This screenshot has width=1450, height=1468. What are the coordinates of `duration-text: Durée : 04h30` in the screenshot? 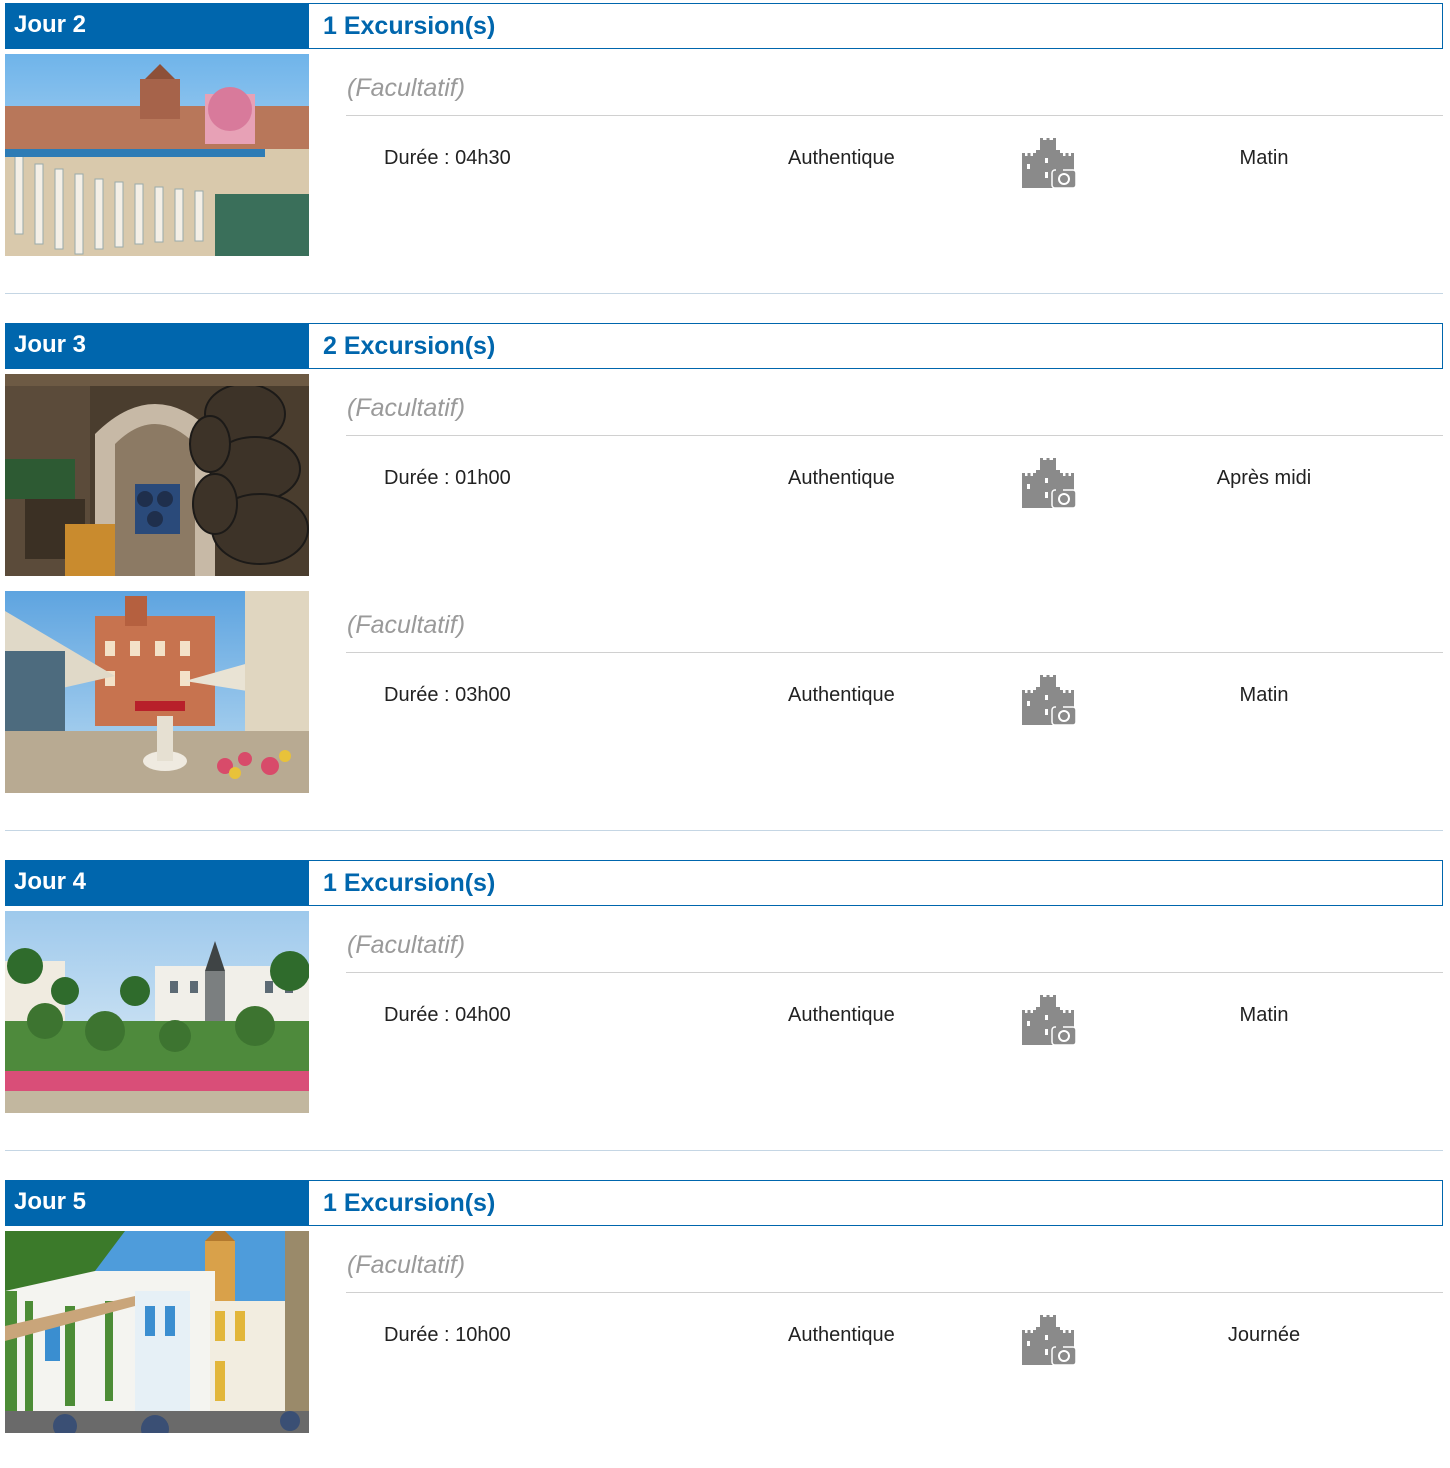 It's located at (447, 158).